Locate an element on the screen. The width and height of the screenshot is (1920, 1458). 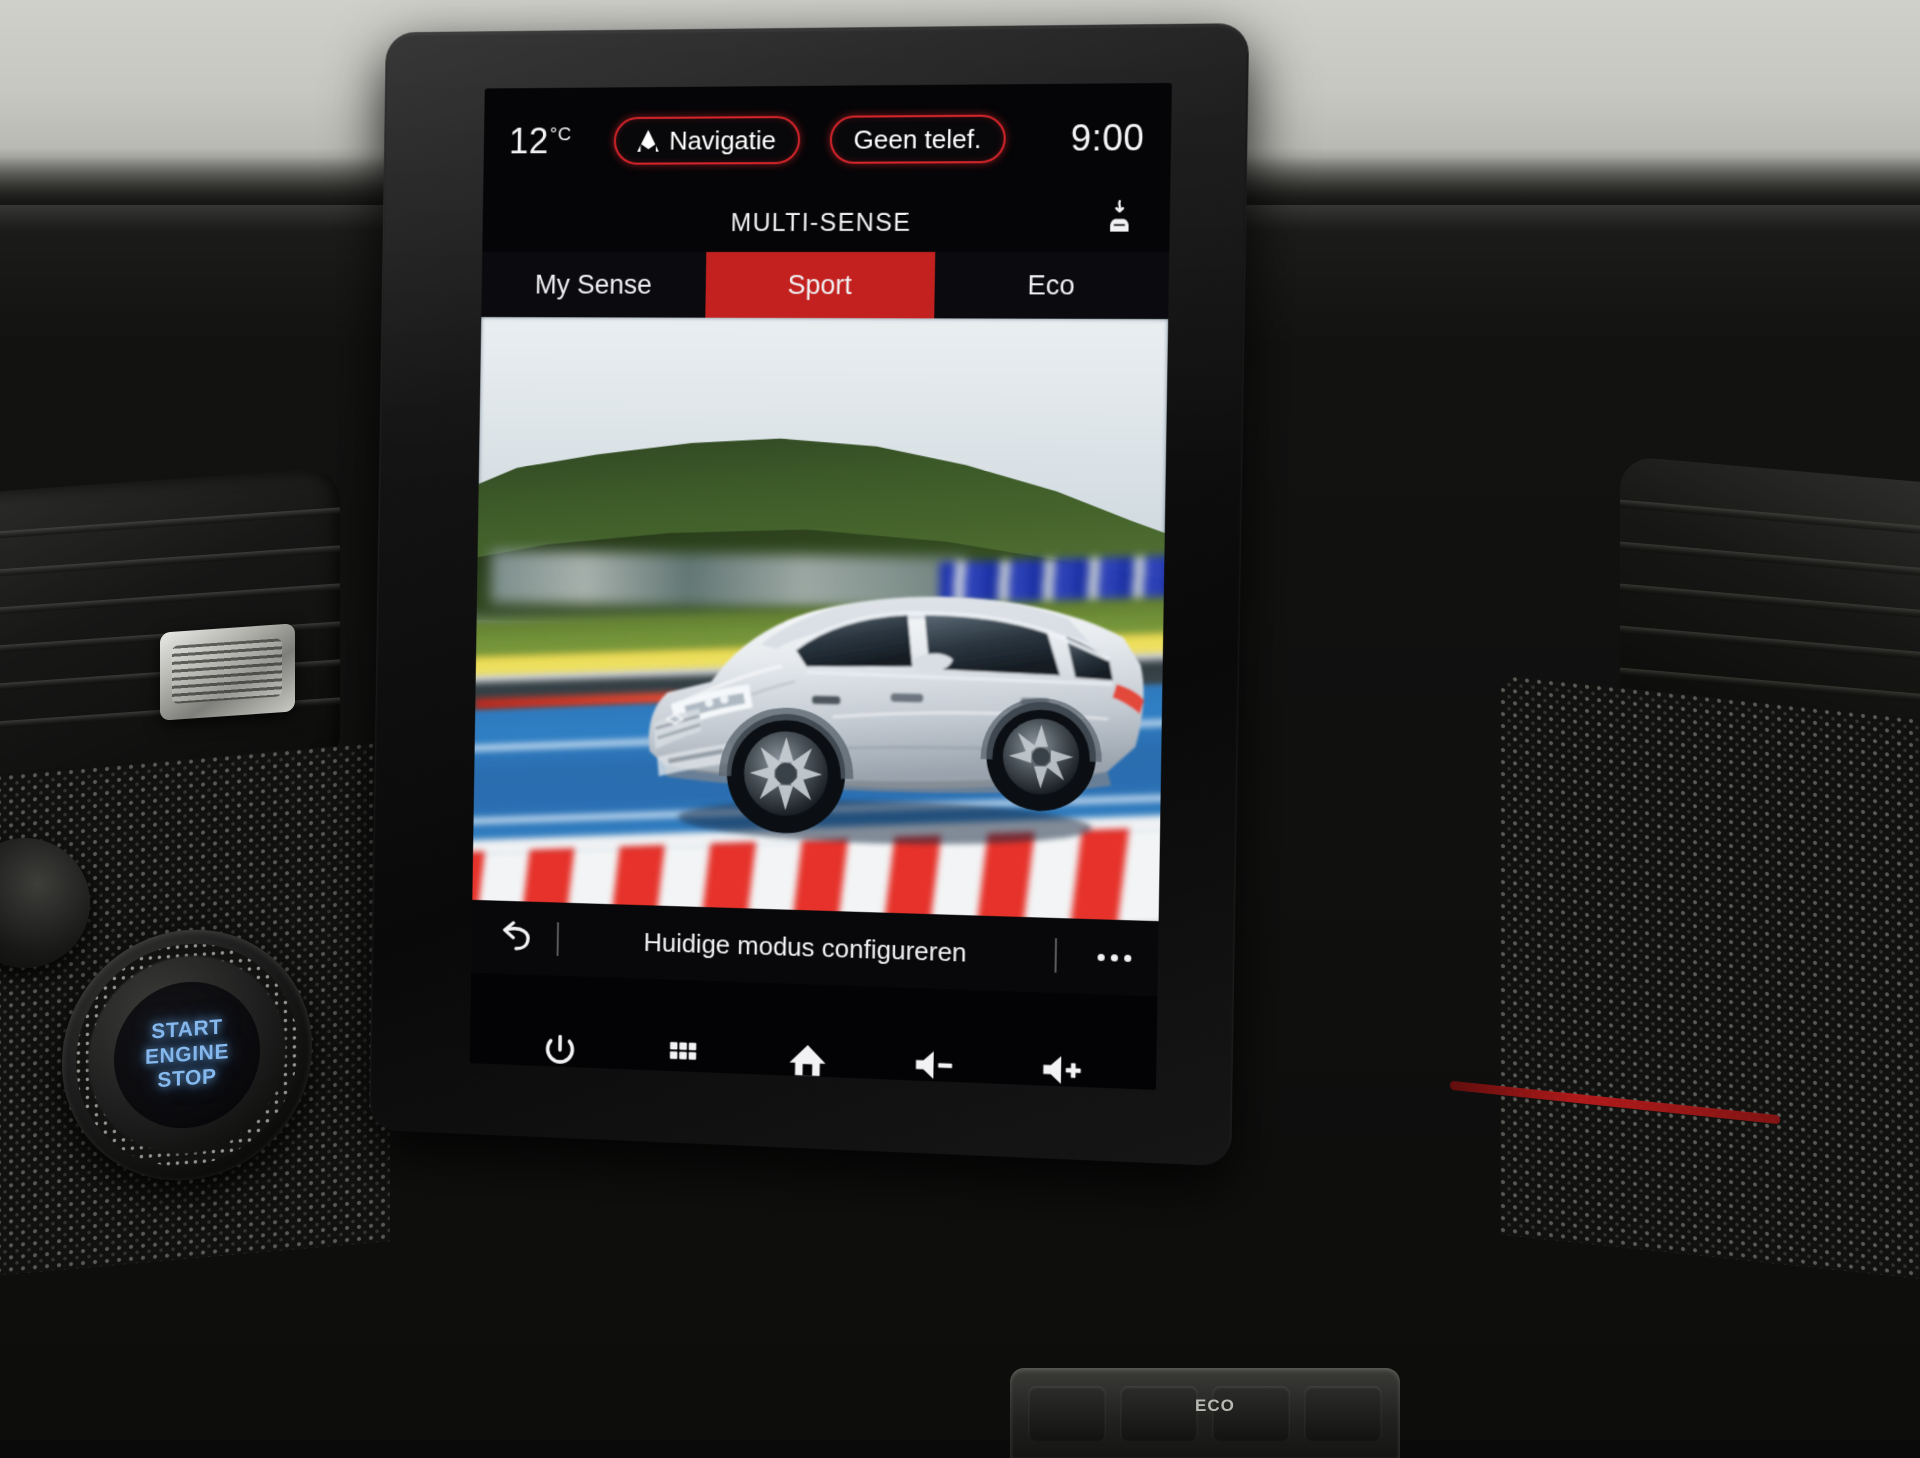
phone-status-pill: Geen telef. is located at coordinates (917, 139).